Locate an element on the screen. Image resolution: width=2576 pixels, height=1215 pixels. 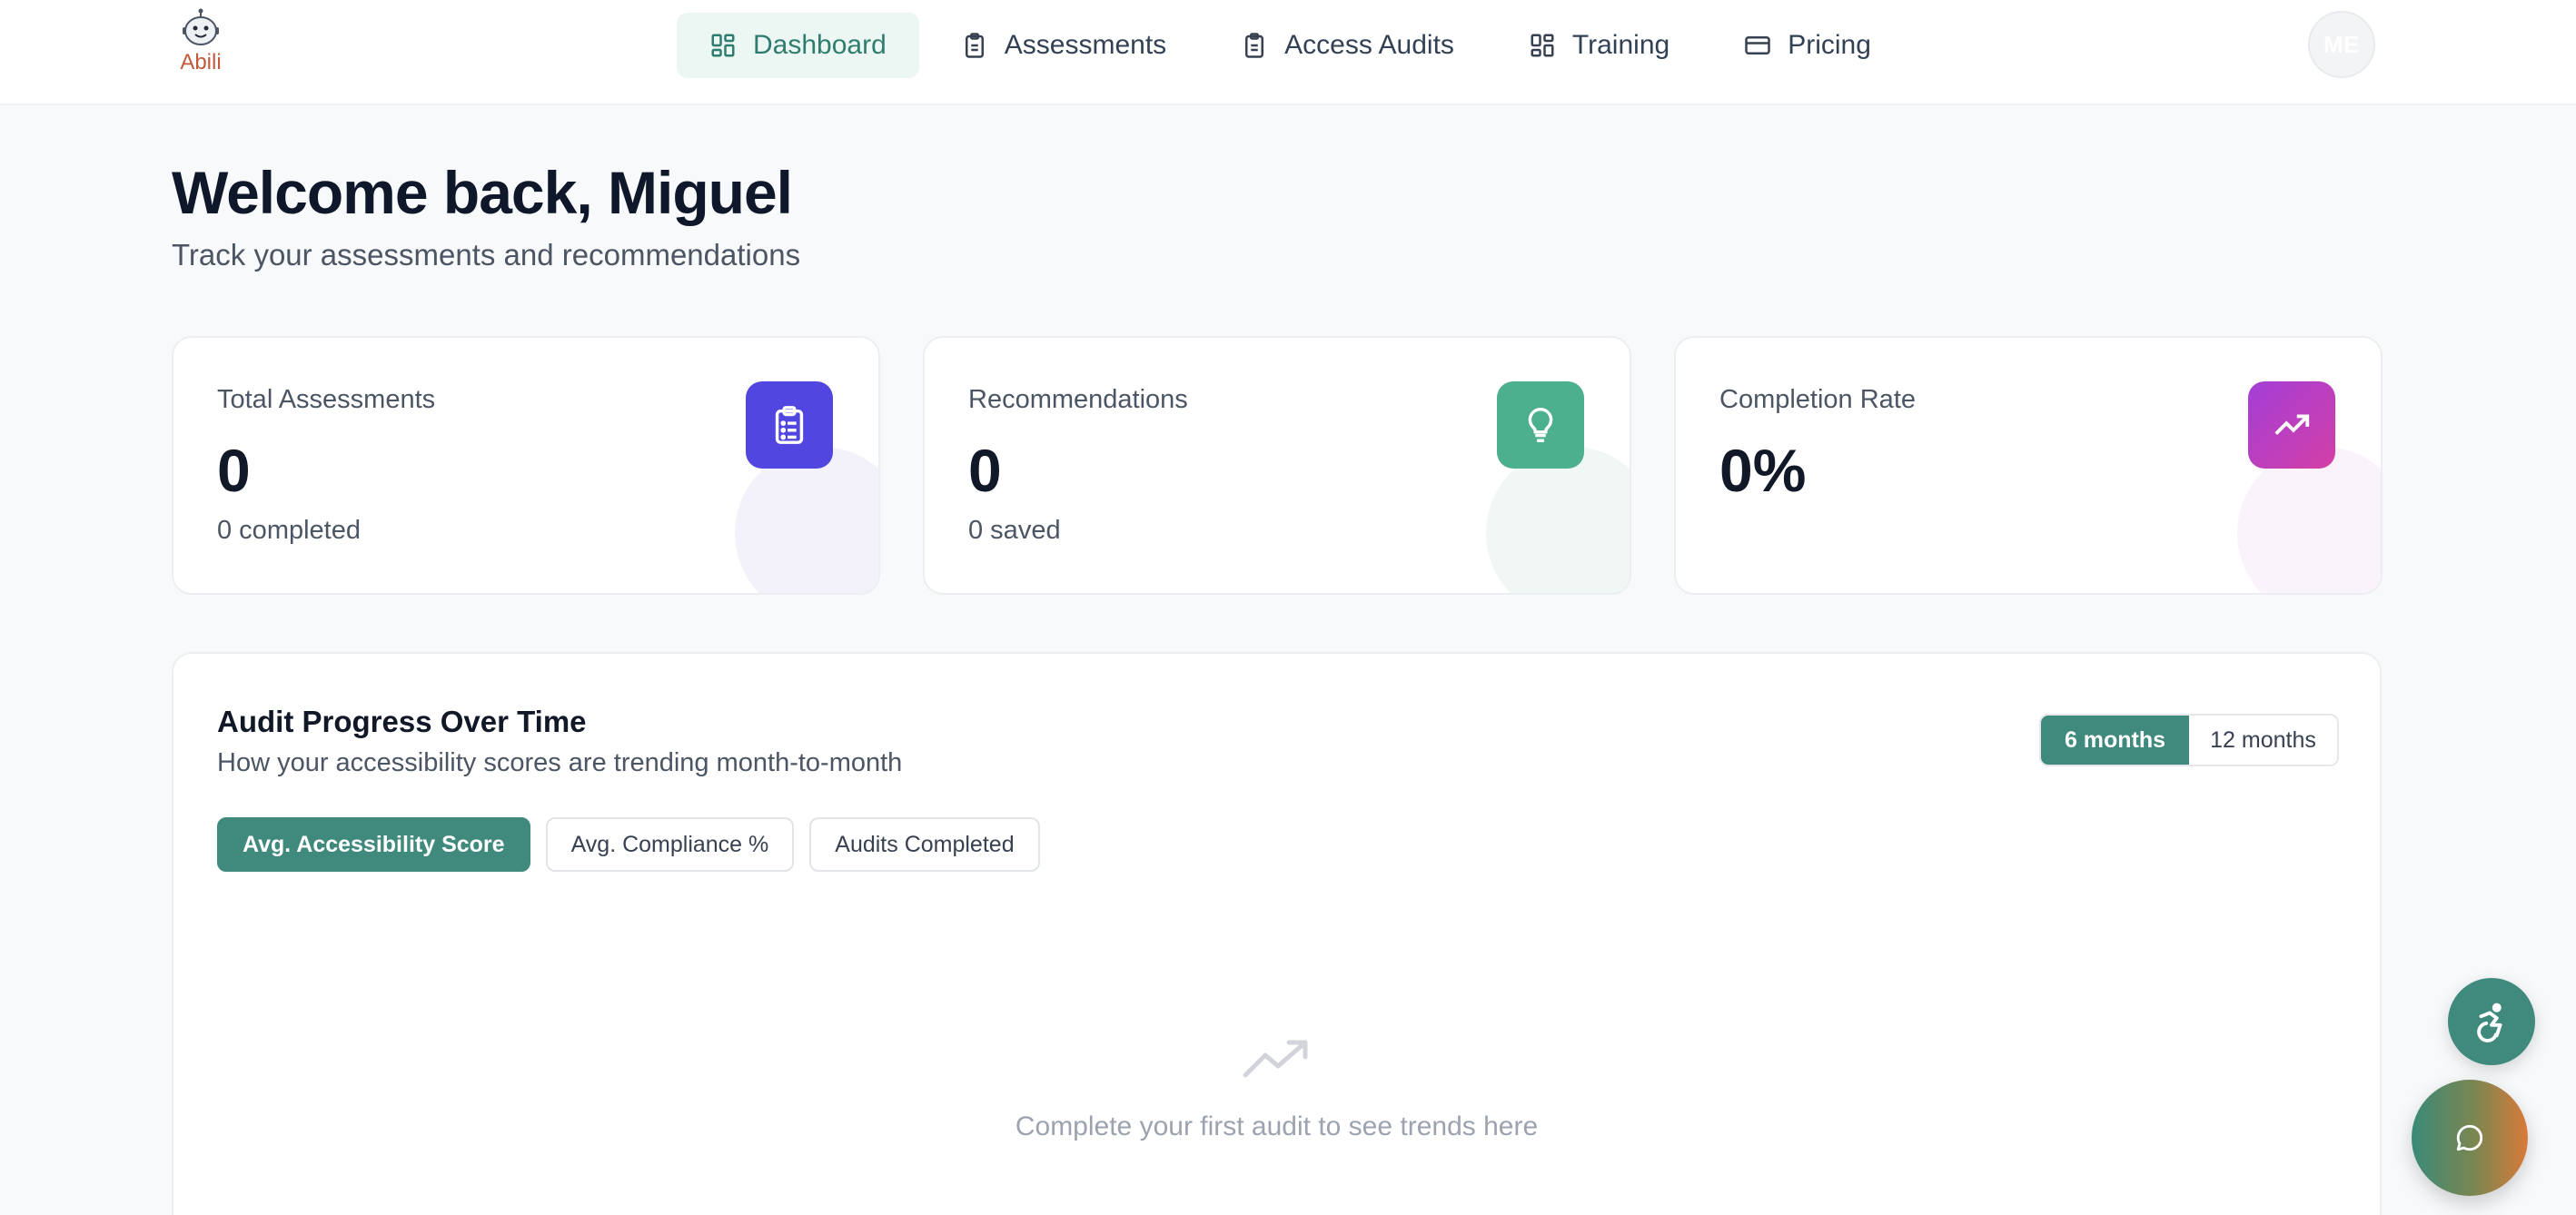
stat-value: 0% is located at coordinates (1763, 470).